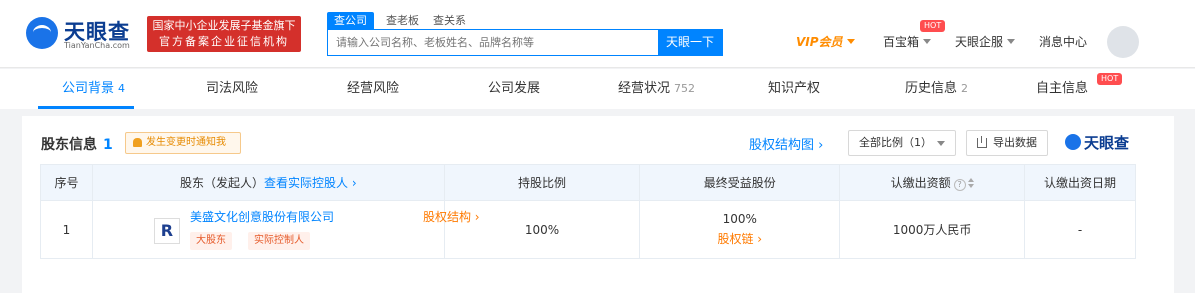 This screenshot has height=293, width=1195. Describe the element at coordinates (542, 182) in the screenshot. I see `header-ratio: 持股比例` at that location.